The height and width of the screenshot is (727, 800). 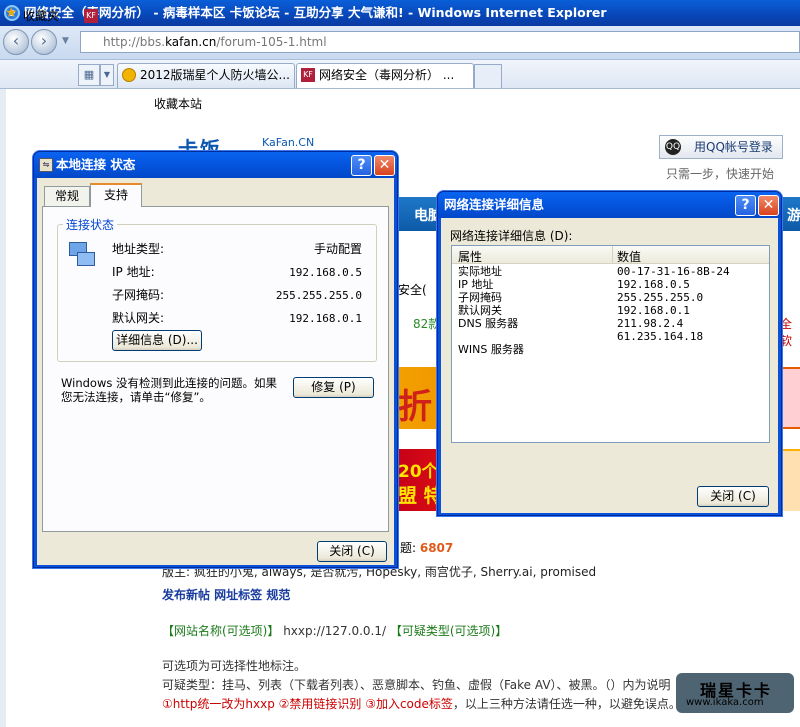 I want to click on list-item: 实际地址 00-17-31-16-8B-24, so click(x=610, y=271).